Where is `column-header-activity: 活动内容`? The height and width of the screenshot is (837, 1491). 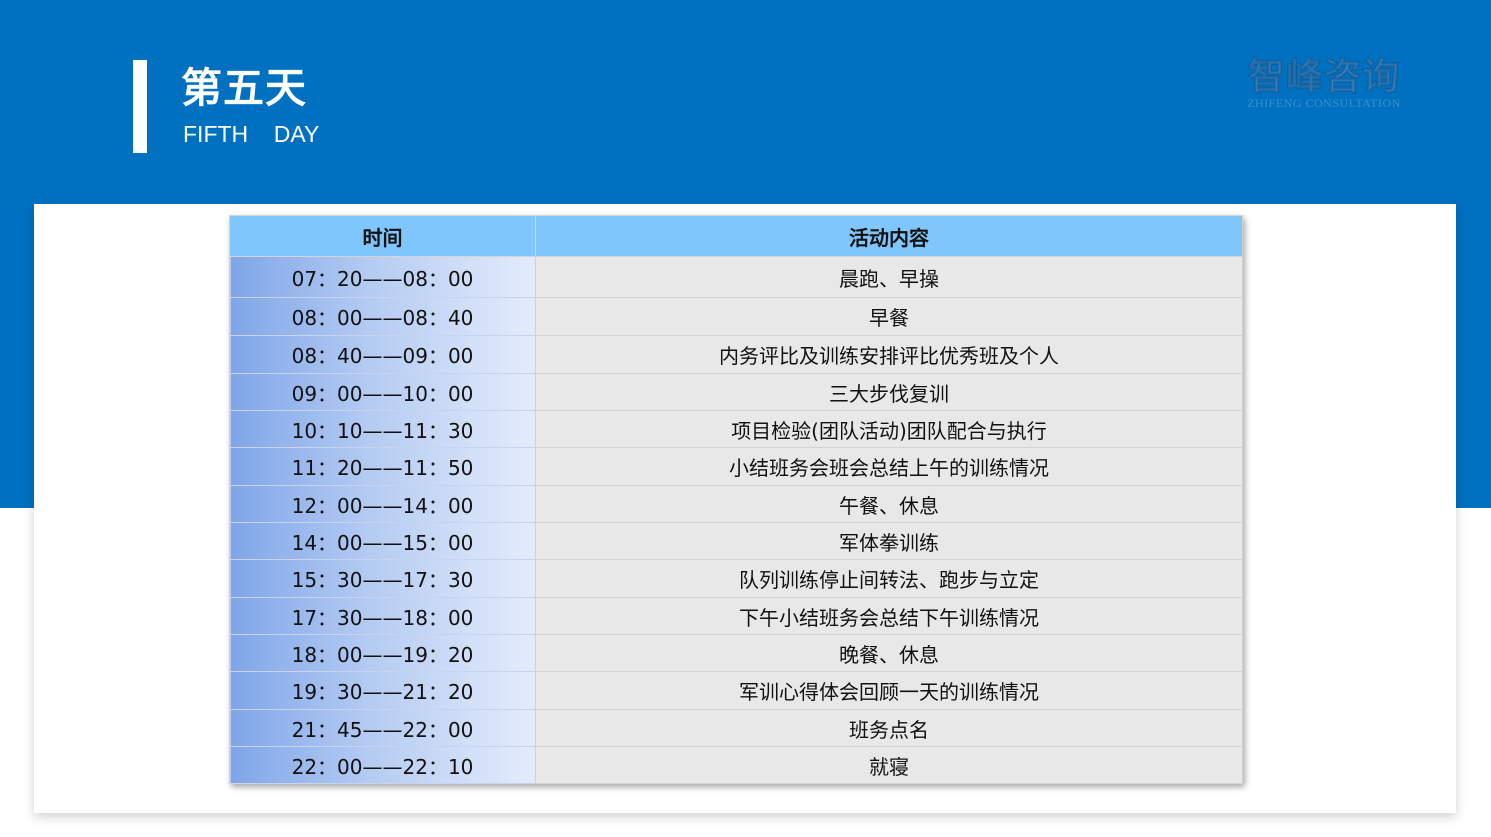 column-header-activity: 活动内容 is located at coordinates (889, 236).